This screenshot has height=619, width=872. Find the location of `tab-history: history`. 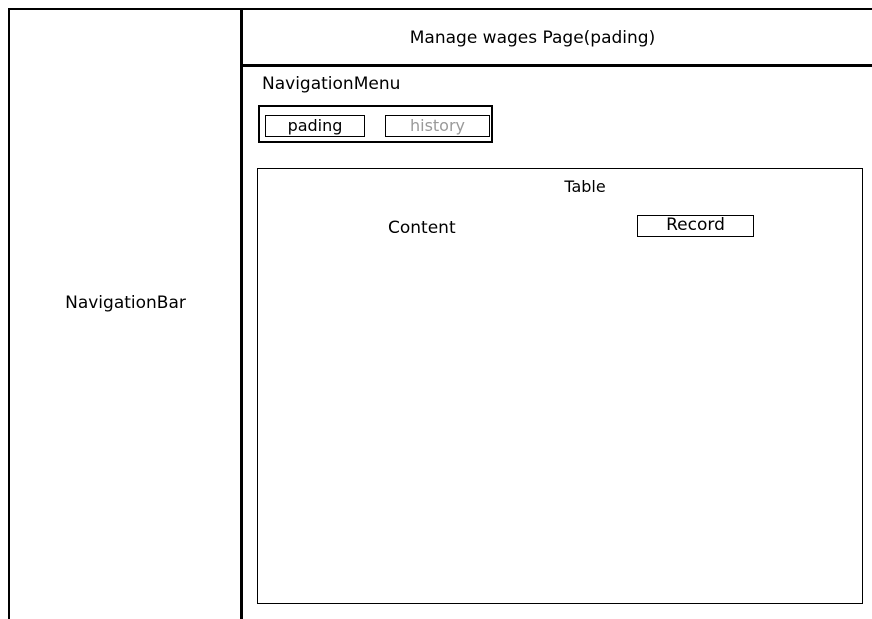

tab-history: history is located at coordinates (437, 126).